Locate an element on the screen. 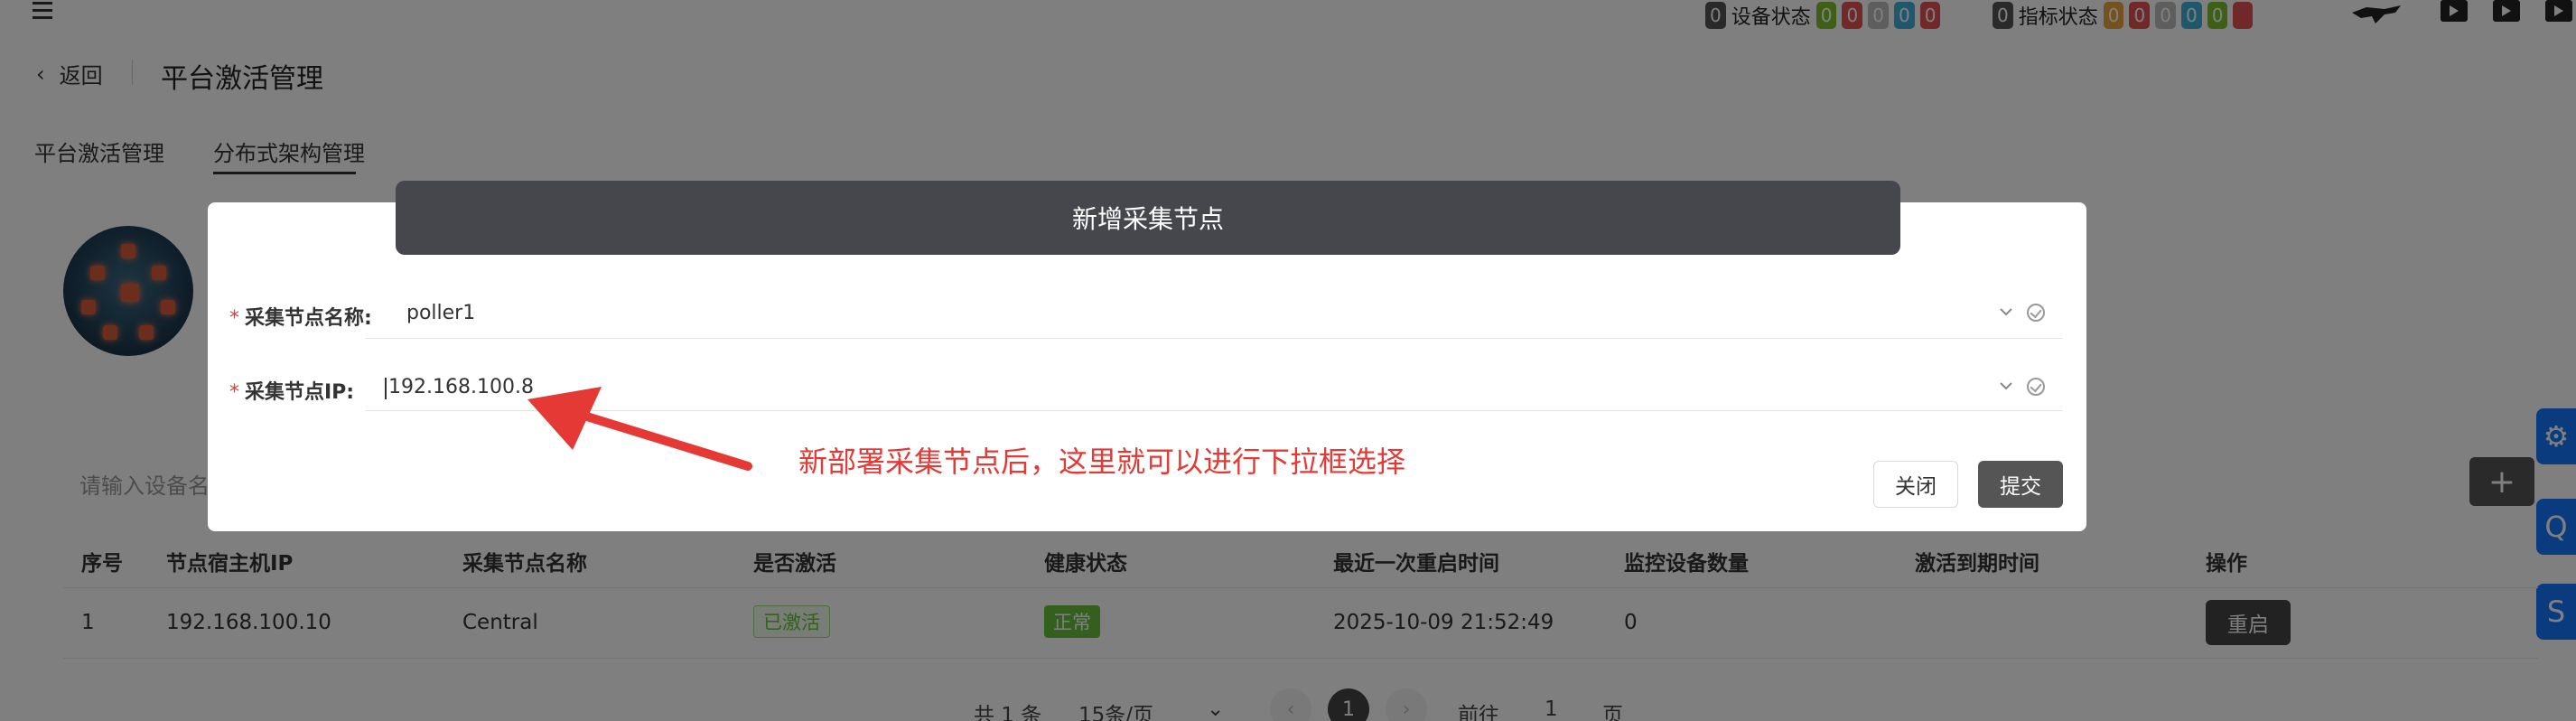 This screenshot has height=721, width=2576. submit-button: 提交 is located at coordinates (2021, 484).